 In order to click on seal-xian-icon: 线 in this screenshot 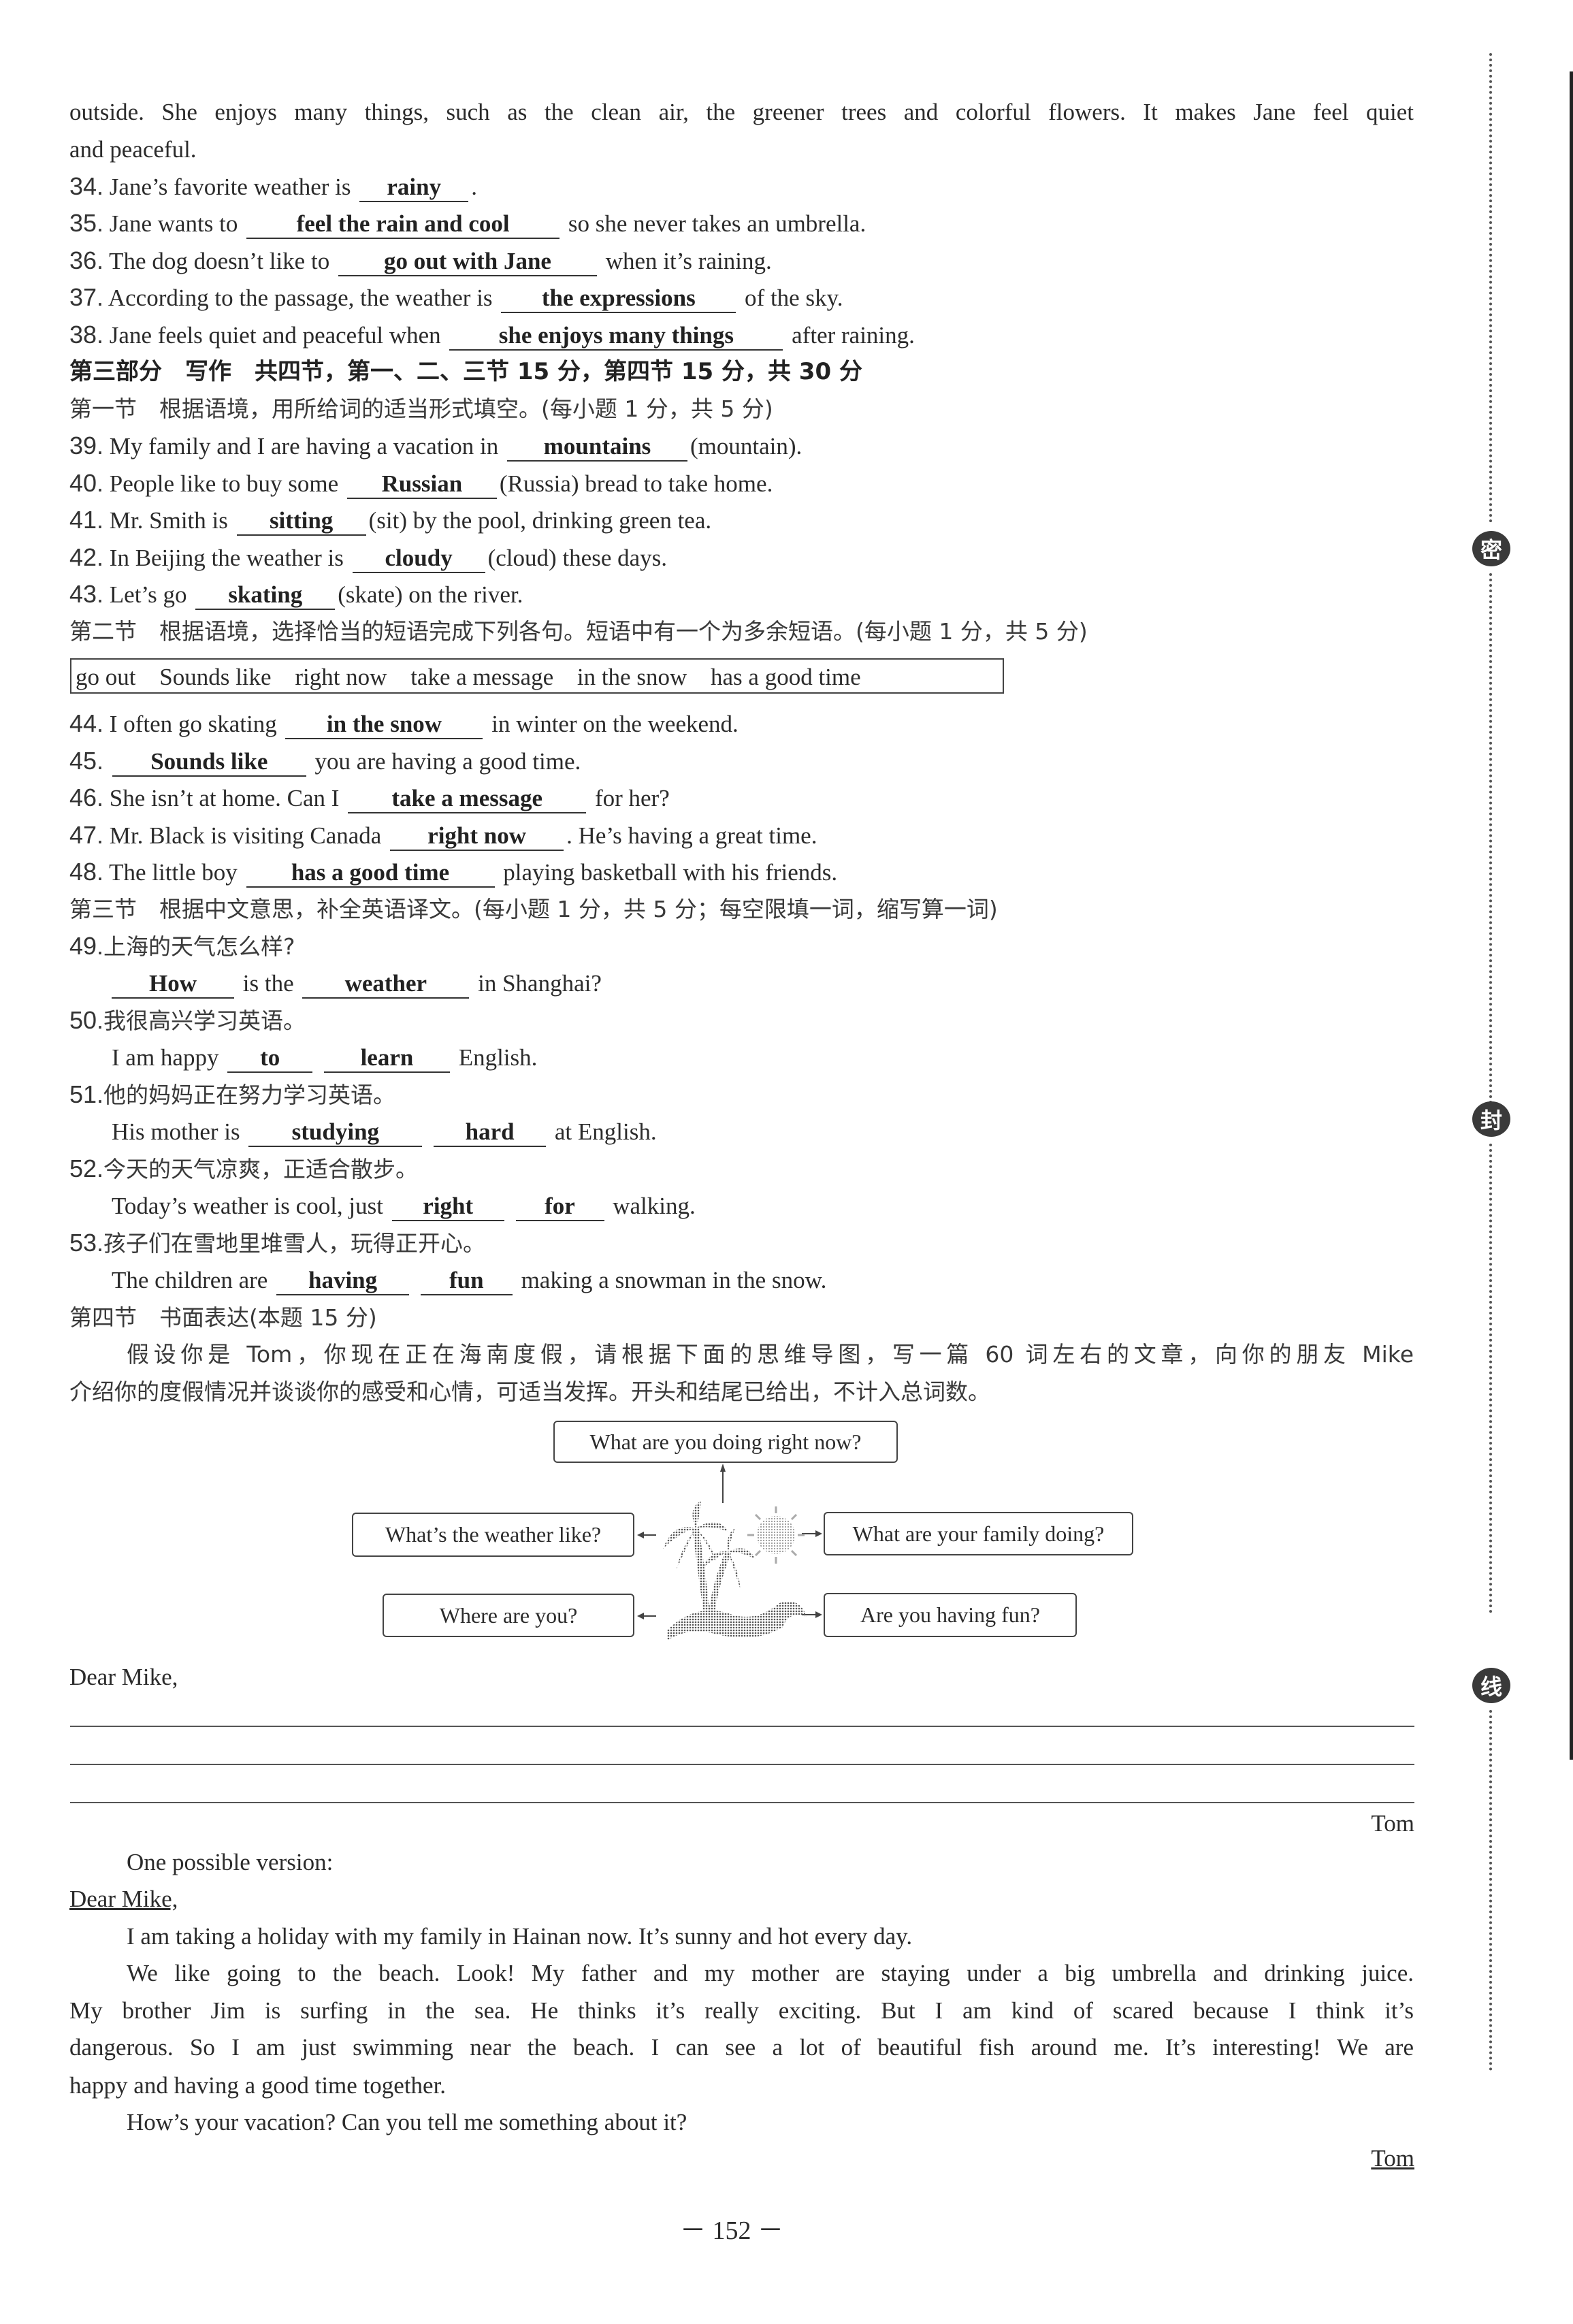, I will do `click(1491, 1685)`.